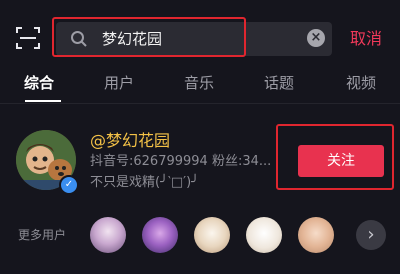  What do you see at coordinates (144, 182) in the screenshot?
I see `user-signature: 不只是戏精(╯‵□′)╯` at bounding box center [144, 182].